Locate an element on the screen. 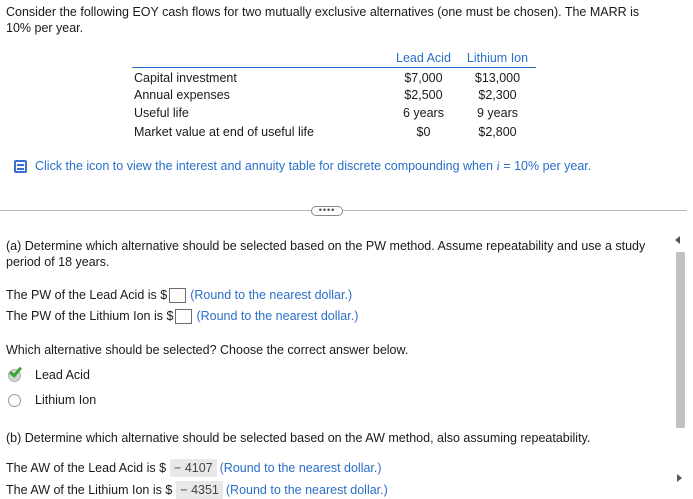  section-divider is located at coordinates (343, 210).